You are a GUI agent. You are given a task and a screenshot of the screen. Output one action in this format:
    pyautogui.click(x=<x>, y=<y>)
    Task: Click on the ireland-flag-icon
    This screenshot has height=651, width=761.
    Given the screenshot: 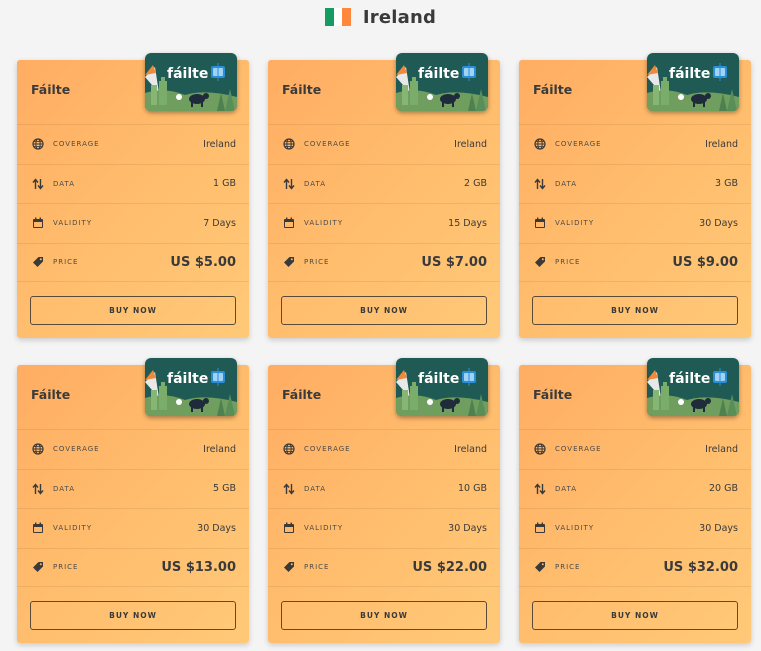 What is the action you would take?
    pyautogui.click(x=337, y=17)
    